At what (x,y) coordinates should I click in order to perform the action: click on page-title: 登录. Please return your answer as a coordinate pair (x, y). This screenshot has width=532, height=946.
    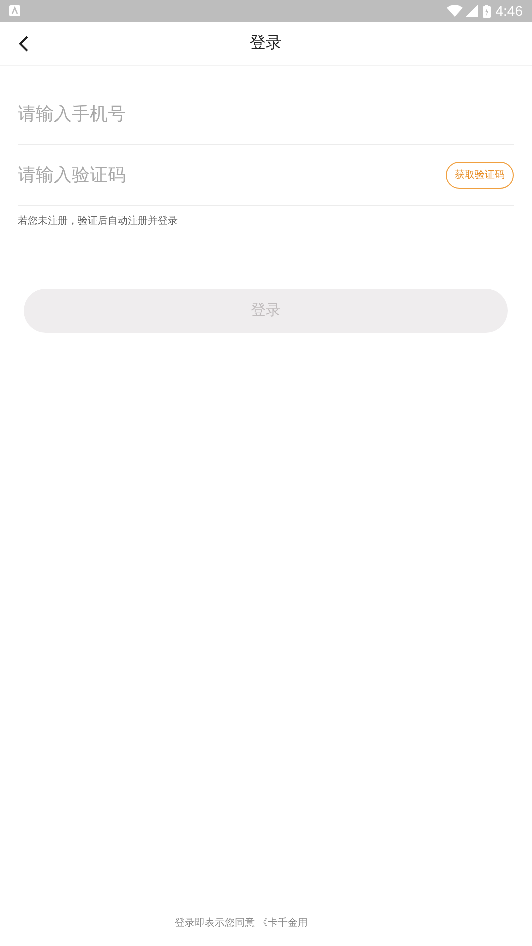
    Looking at the image, I should click on (266, 44).